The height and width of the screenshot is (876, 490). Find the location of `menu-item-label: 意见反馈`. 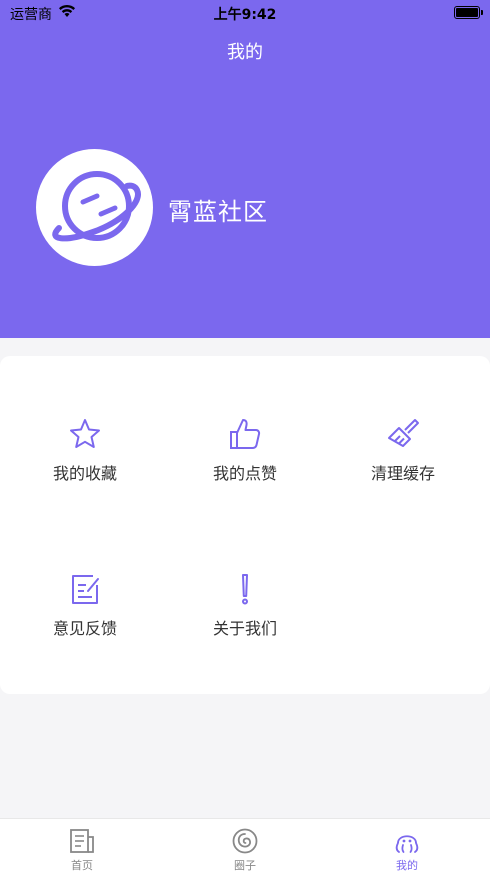

menu-item-label: 意见反馈 is located at coordinates (84, 628).